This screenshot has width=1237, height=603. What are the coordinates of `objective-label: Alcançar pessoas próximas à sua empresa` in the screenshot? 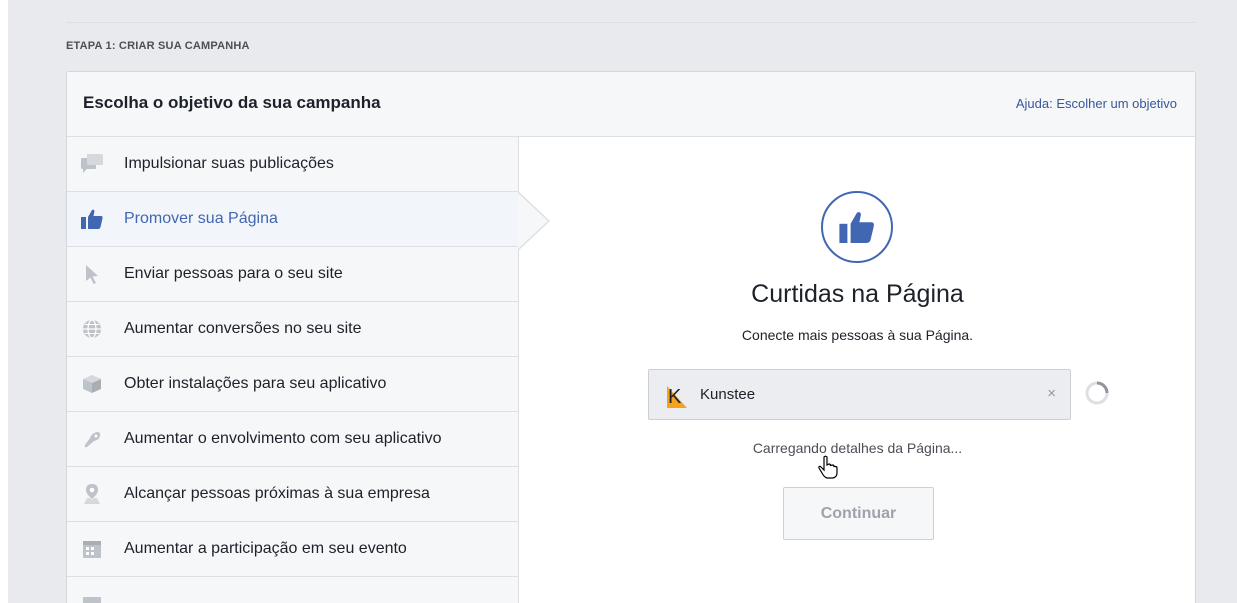 It's located at (277, 493).